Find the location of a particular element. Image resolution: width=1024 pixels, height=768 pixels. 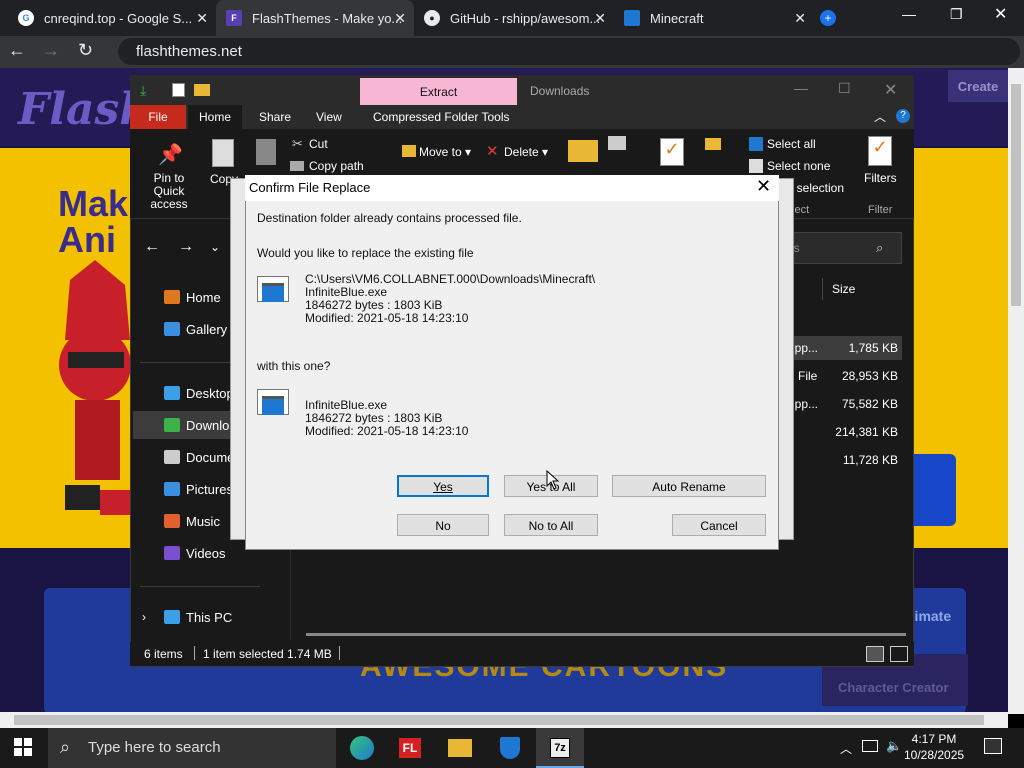

filters-button: Filters is located at coordinates (880, 178).